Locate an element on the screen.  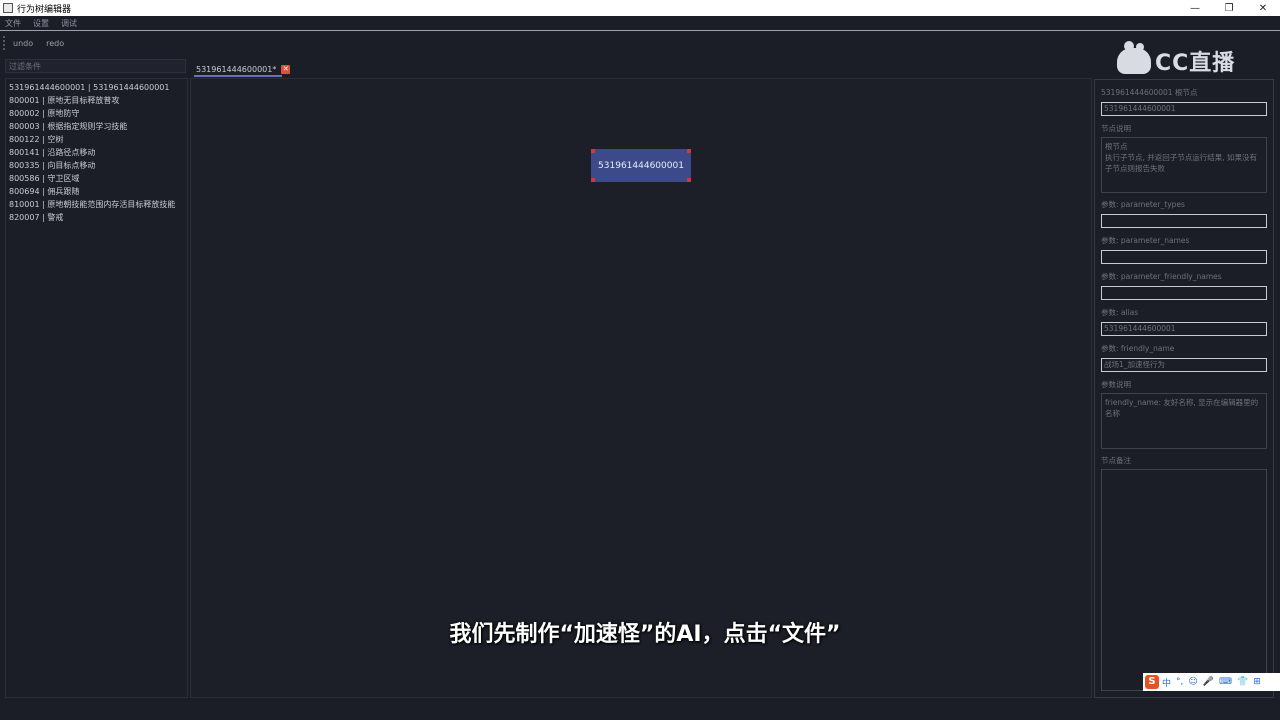
cc-live-watermark: CC直播 is located at coordinates (1179, 59).